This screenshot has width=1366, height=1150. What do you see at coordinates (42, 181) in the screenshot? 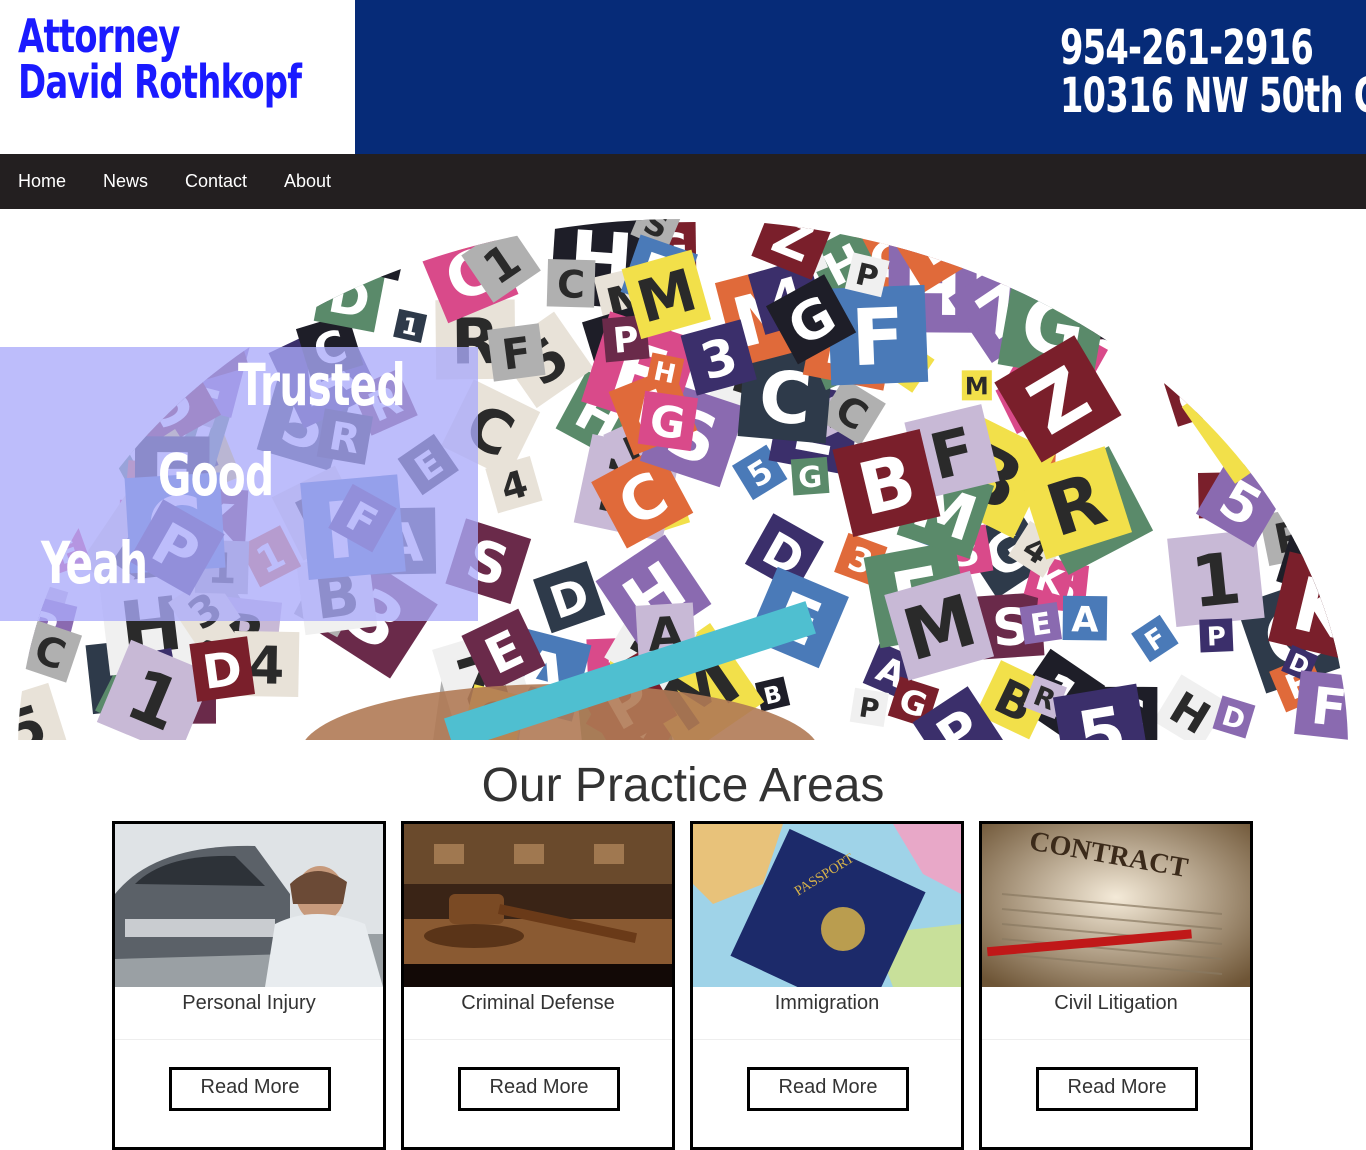
I see `nav-home: Home` at bounding box center [42, 181].